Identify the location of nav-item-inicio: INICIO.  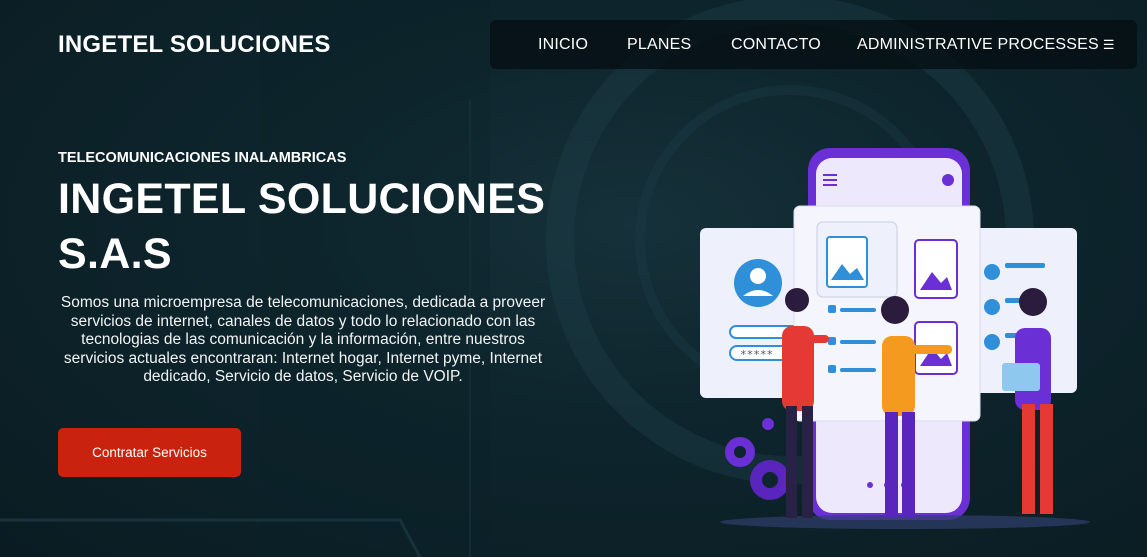
(563, 45).